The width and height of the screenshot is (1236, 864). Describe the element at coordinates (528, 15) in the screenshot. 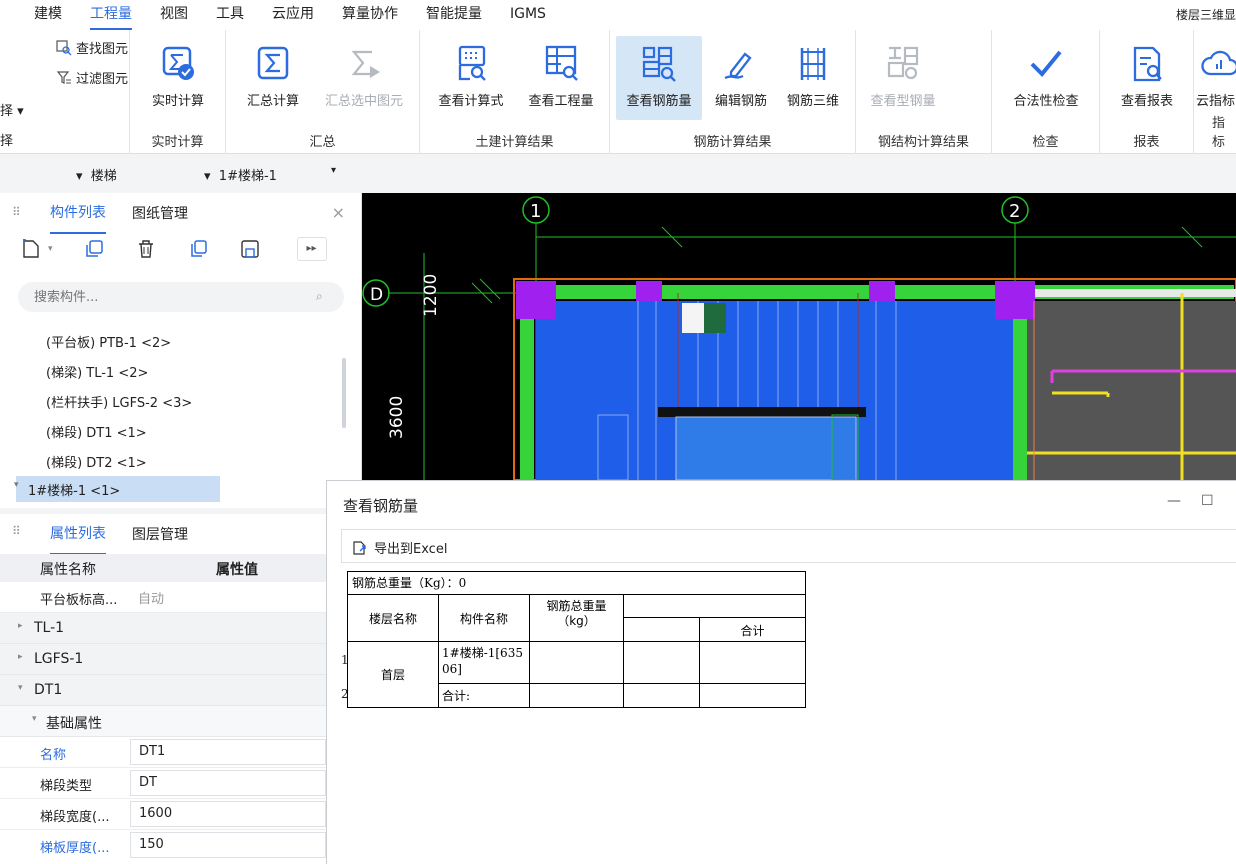

I see `menu-igms: IGMS` at that location.